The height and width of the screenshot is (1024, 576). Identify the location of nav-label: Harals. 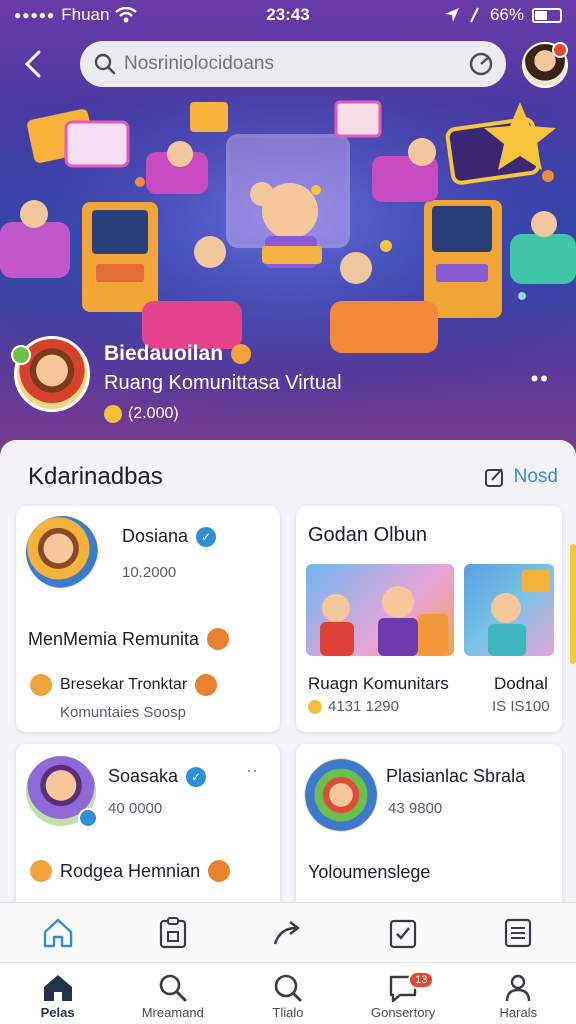
(518, 1012).